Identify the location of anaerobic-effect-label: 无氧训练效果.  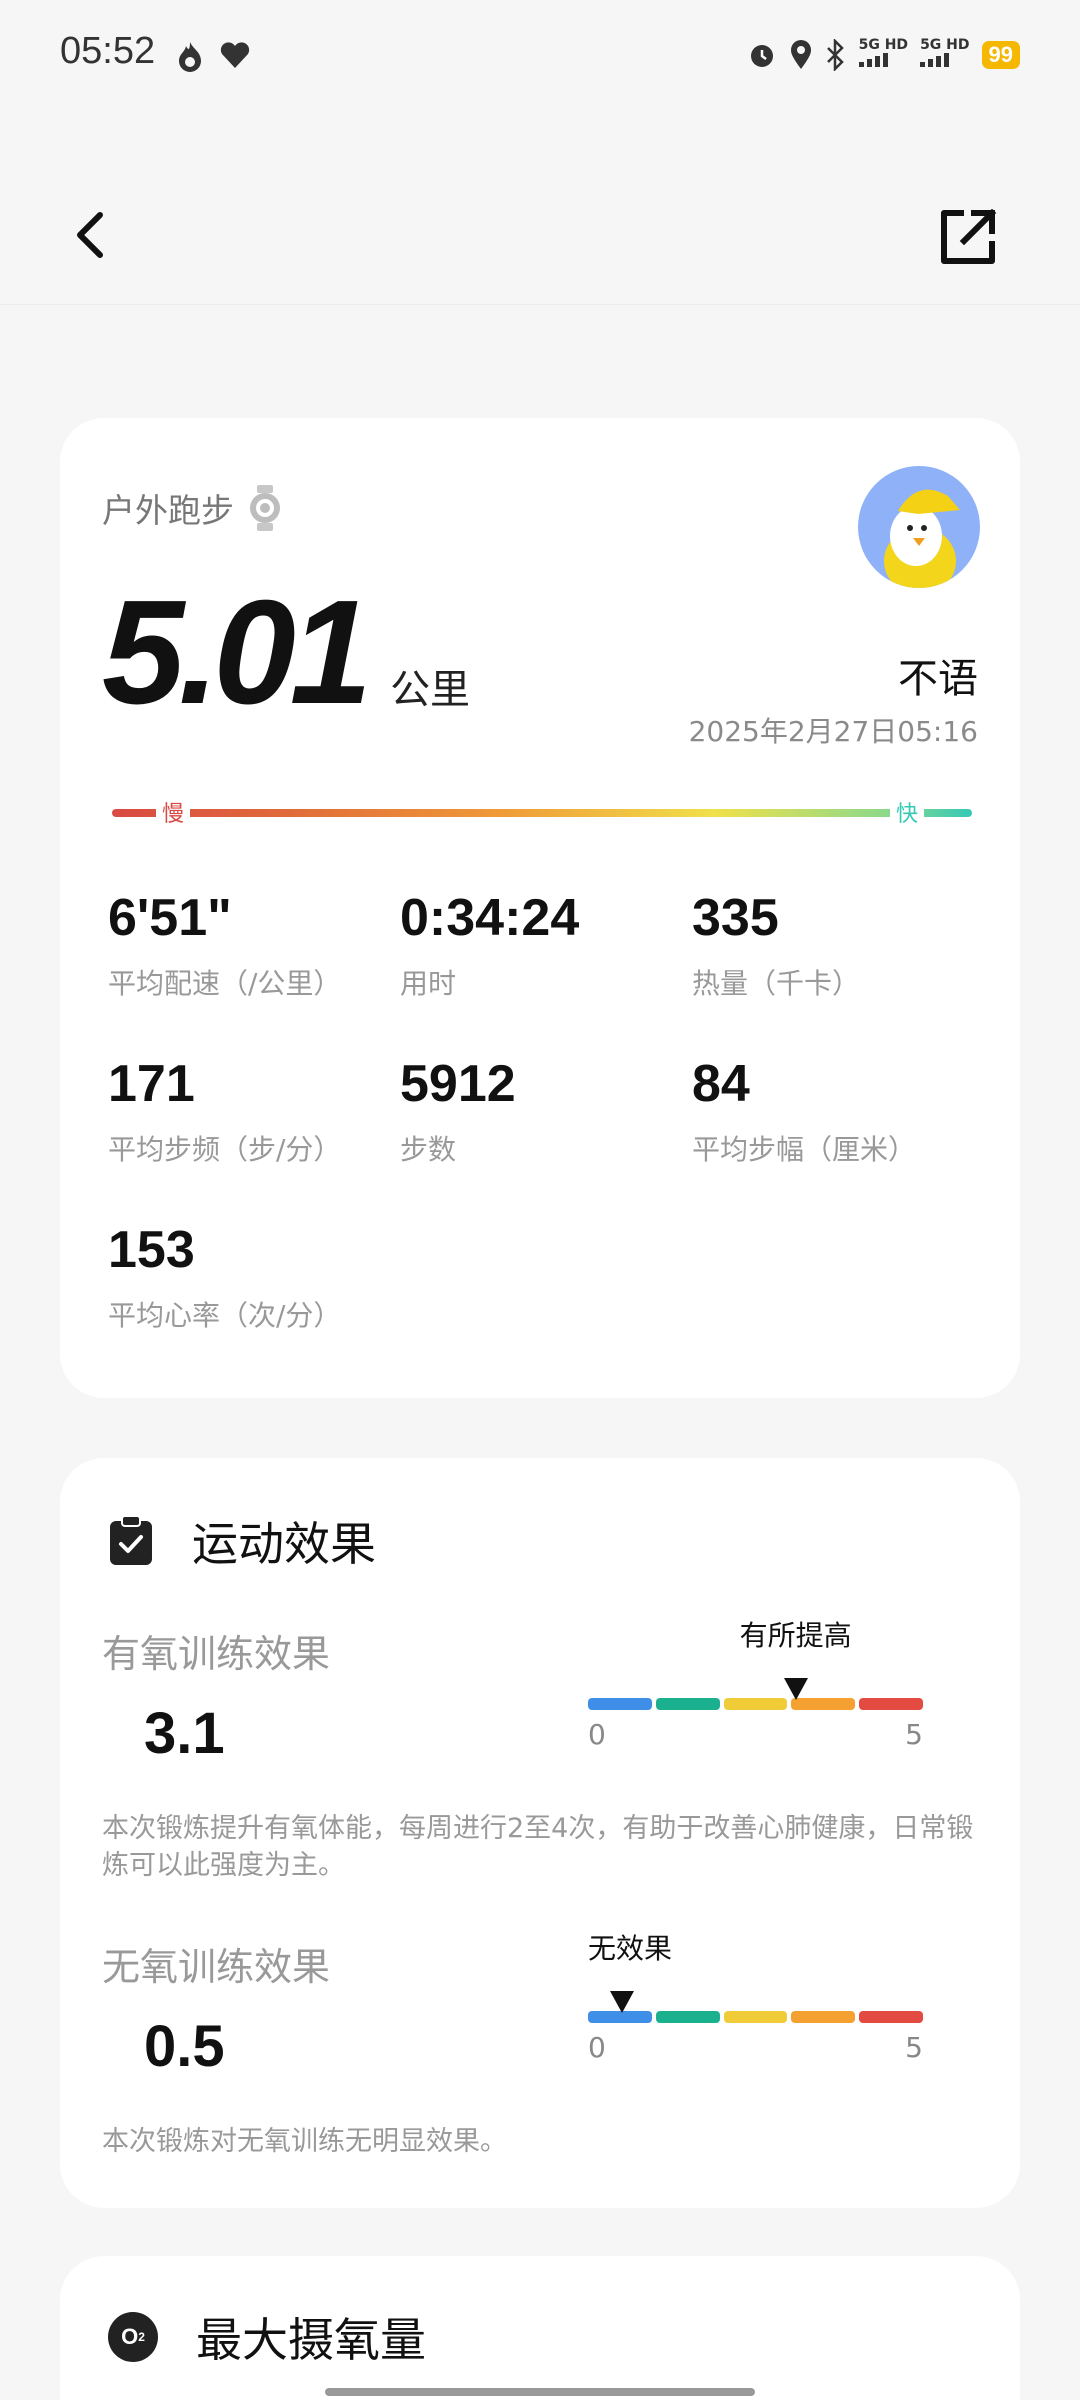
(216, 1967).